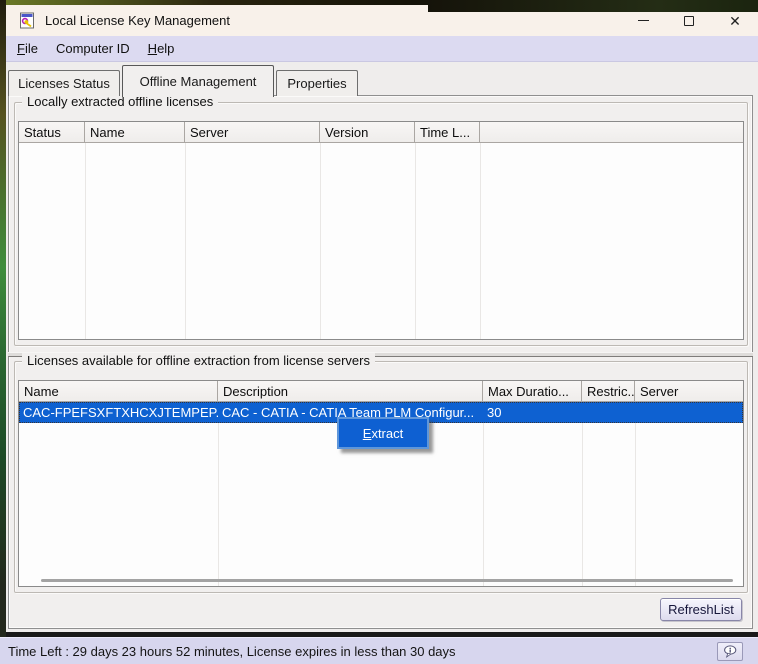  What do you see at coordinates (701, 609) in the screenshot?
I see `refreshlist-button: RefreshList` at bounding box center [701, 609].